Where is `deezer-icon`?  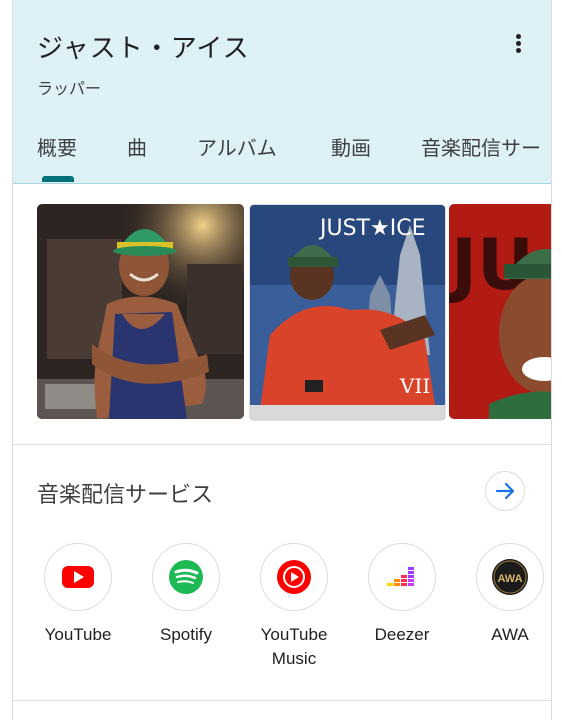 deezer-icon is located at coordinates (400, 576).